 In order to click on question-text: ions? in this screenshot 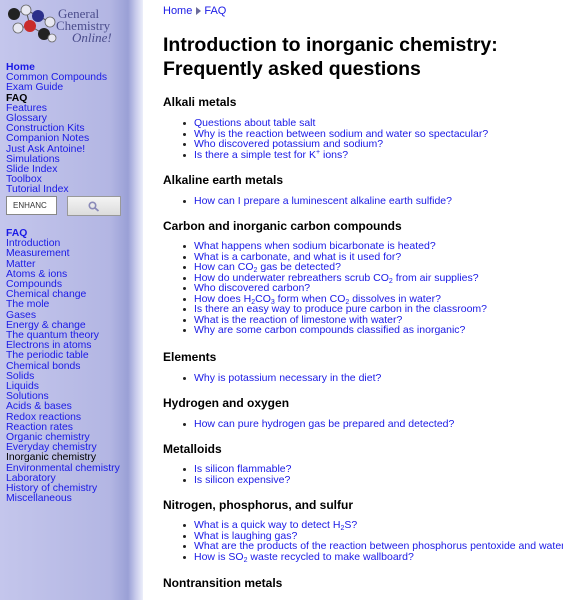, I will do `click(334, 154)`.